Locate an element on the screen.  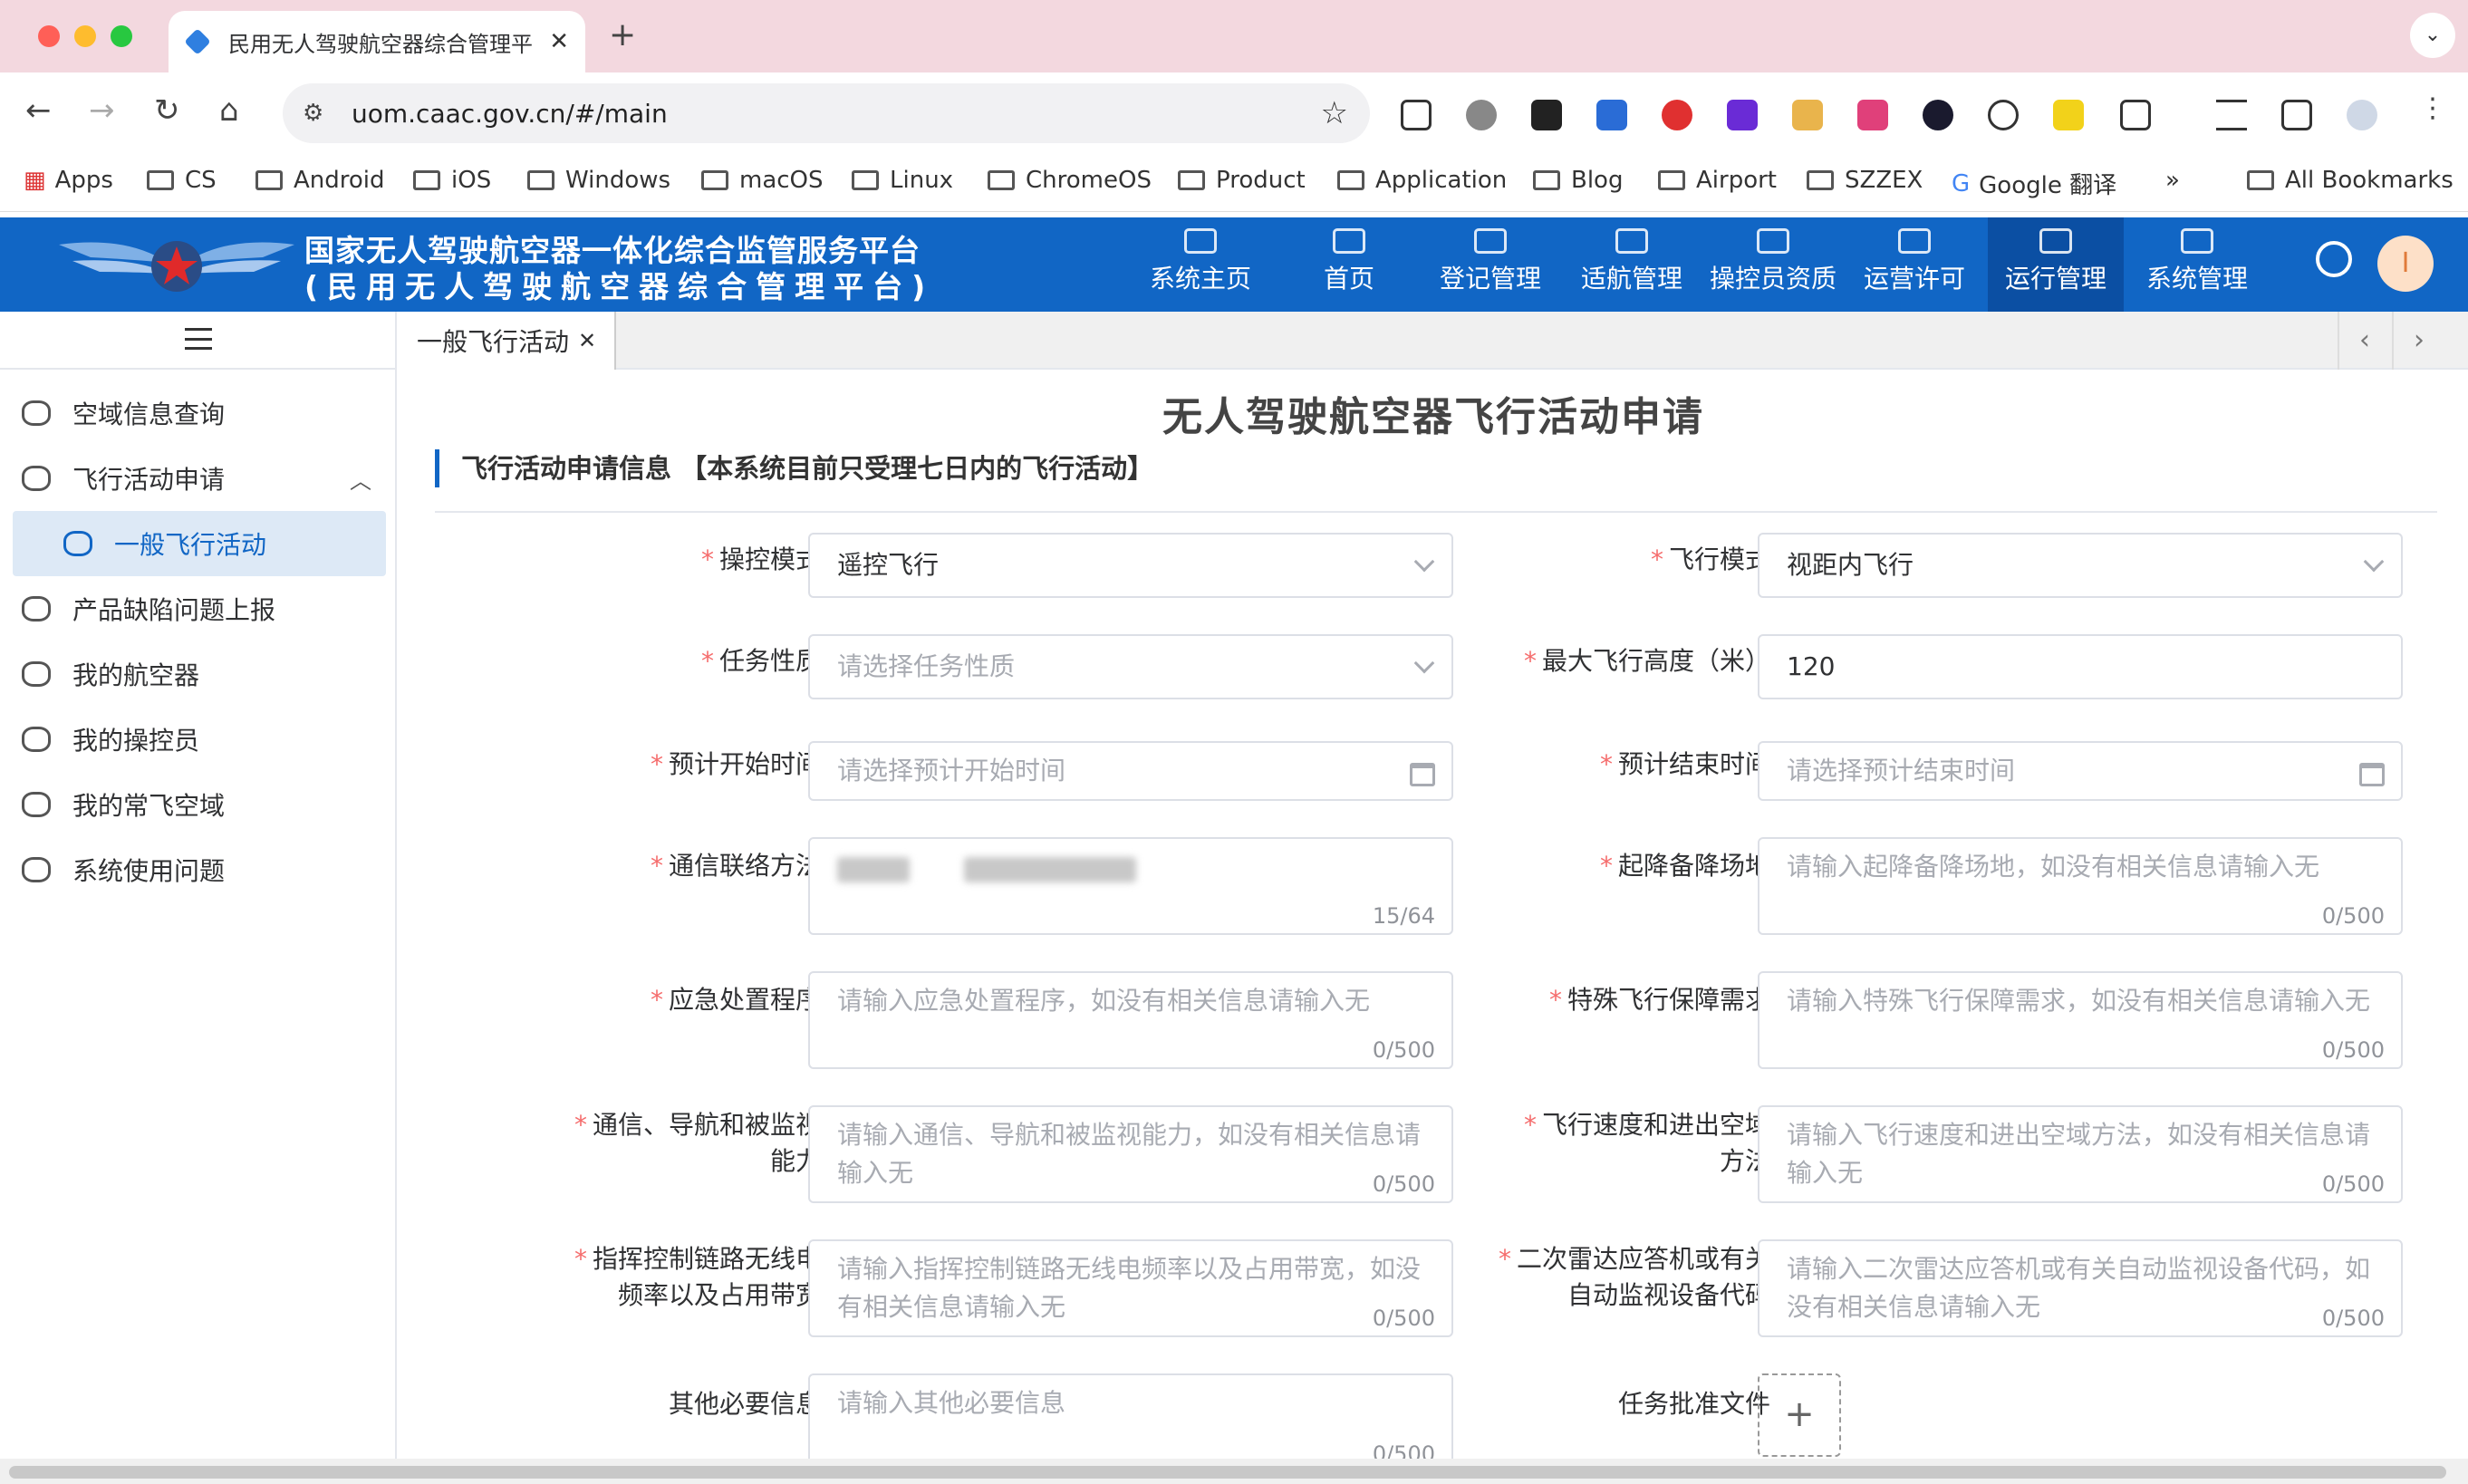
sidebar-item-flight-application: 飞行活动申请 ︿ is located at coordinates (199, 479).